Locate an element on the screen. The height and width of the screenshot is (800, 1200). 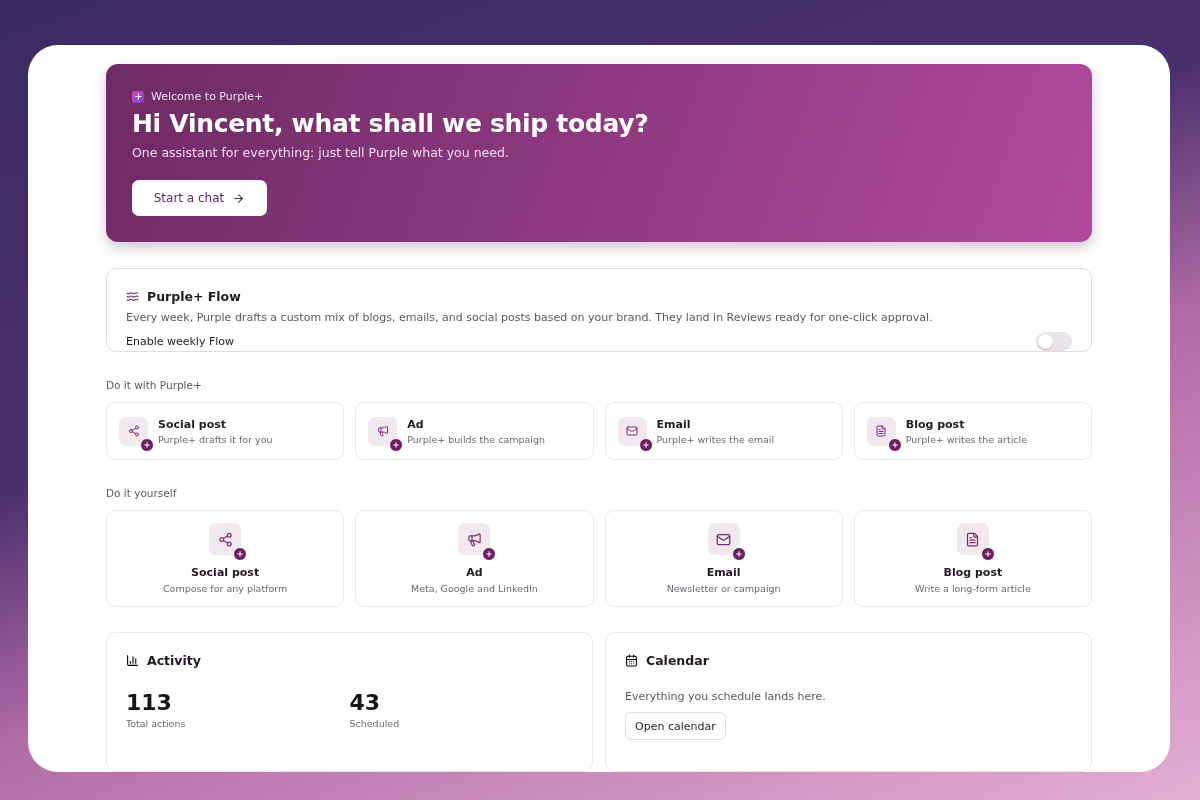
calendar-title: Calendar is located at coordinates (677, 660).